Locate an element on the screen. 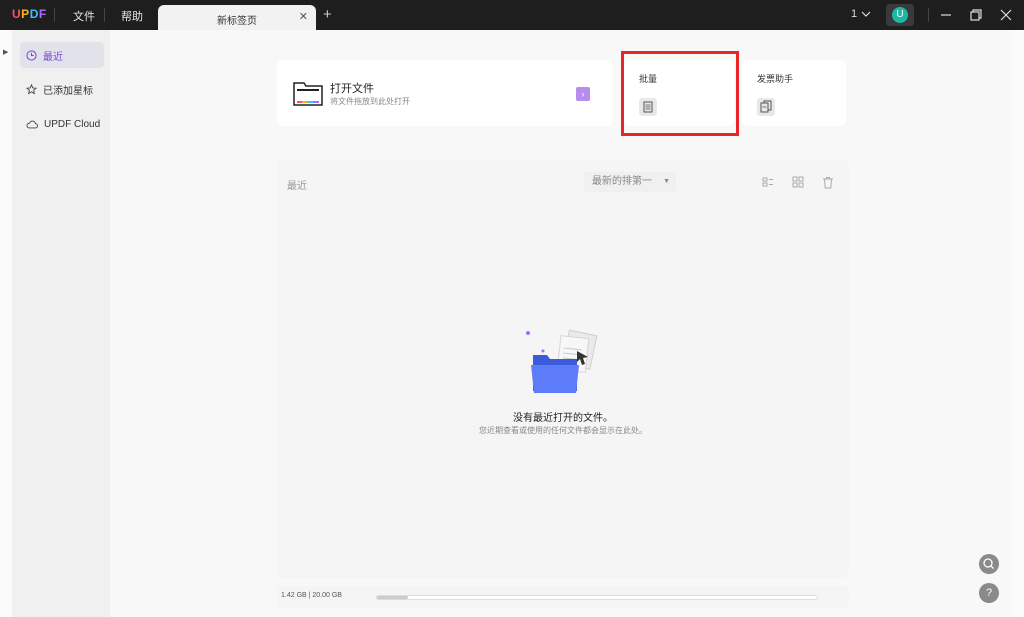 This screenshot has width=1024, height=617. tab-label: 新标签页 is located at coordinates (237, 21).